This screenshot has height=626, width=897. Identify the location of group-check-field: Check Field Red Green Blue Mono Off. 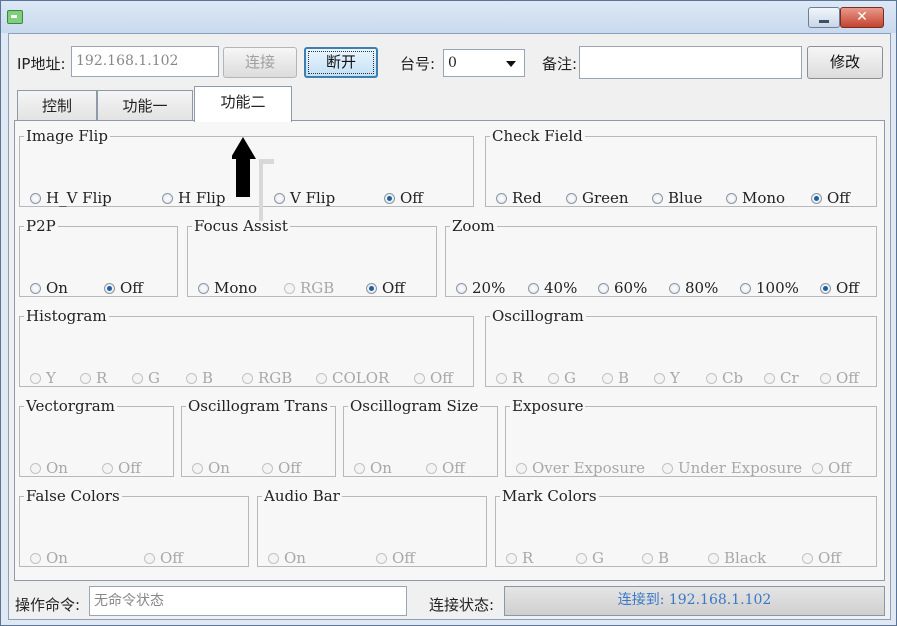
(681, 167).